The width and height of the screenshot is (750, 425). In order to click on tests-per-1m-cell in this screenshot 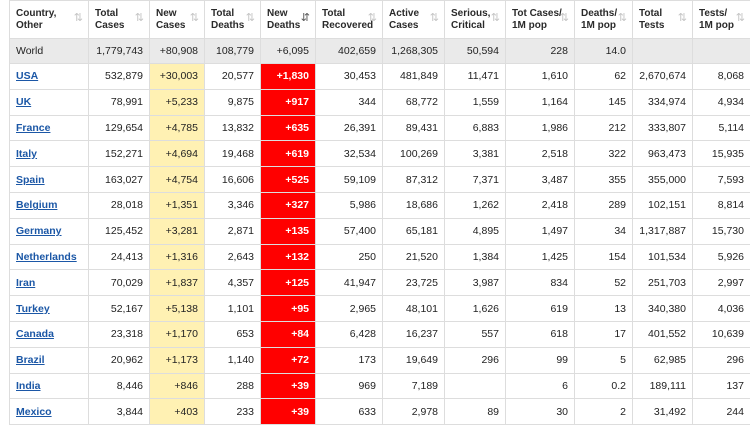, I will do `click(721, 51)`.